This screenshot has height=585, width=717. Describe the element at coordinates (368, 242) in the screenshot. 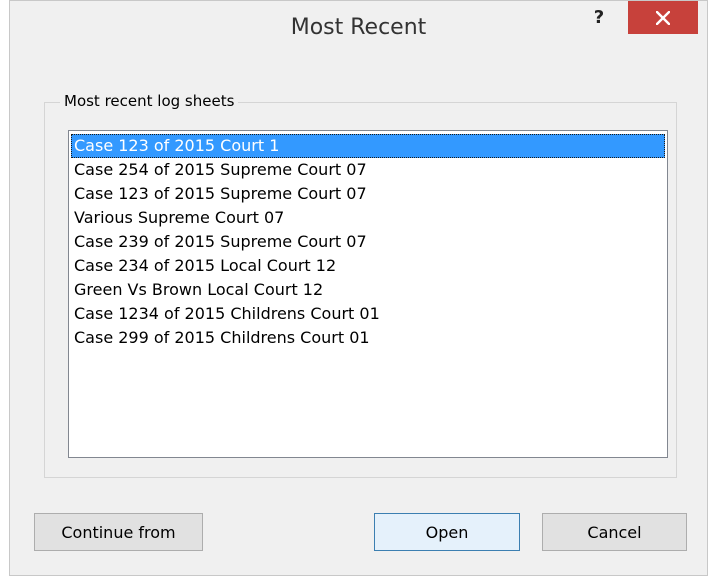

I see `list-item: Case 239 of 2015 Supreme Court 07` at that location.